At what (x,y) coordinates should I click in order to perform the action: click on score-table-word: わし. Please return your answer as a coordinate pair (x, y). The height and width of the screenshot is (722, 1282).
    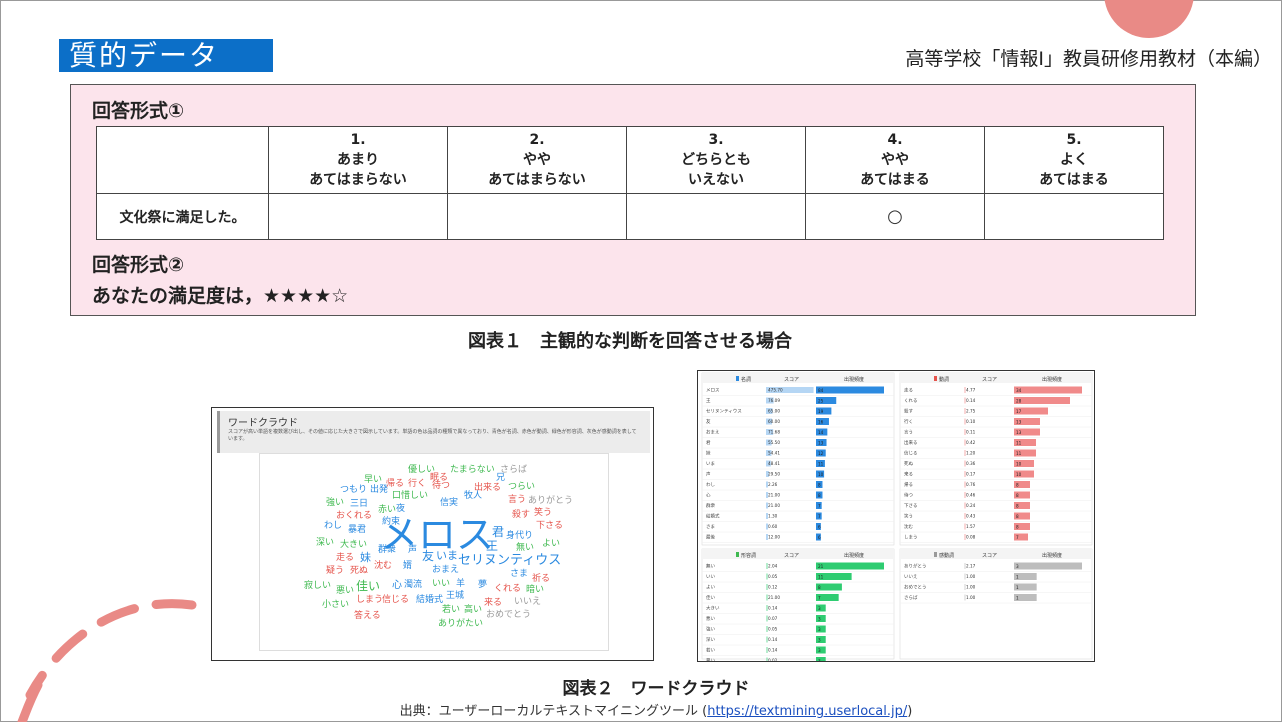
    Looking at the image, I should click on (710, 484).